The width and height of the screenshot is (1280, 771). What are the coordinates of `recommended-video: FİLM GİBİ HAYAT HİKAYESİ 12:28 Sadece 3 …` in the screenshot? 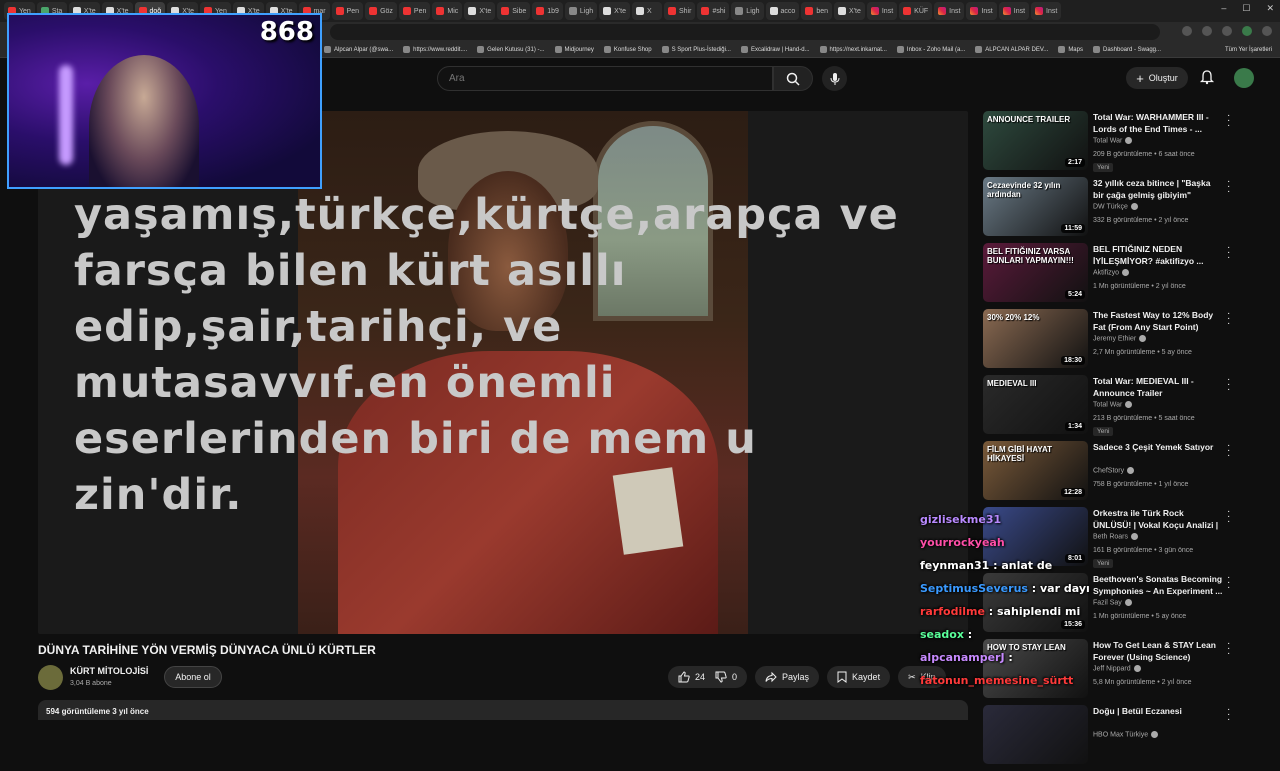 It's located at (1113, 474).